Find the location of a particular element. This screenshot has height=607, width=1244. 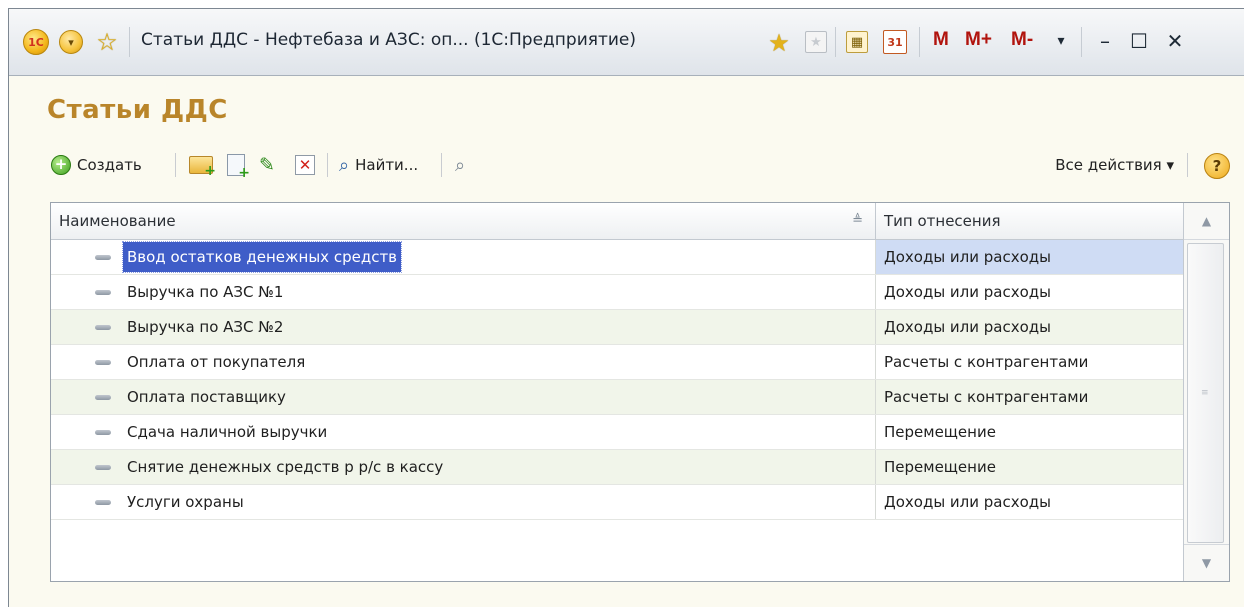

row-name: Выручка по АЗС №1 is located at coordinates (205, 292).